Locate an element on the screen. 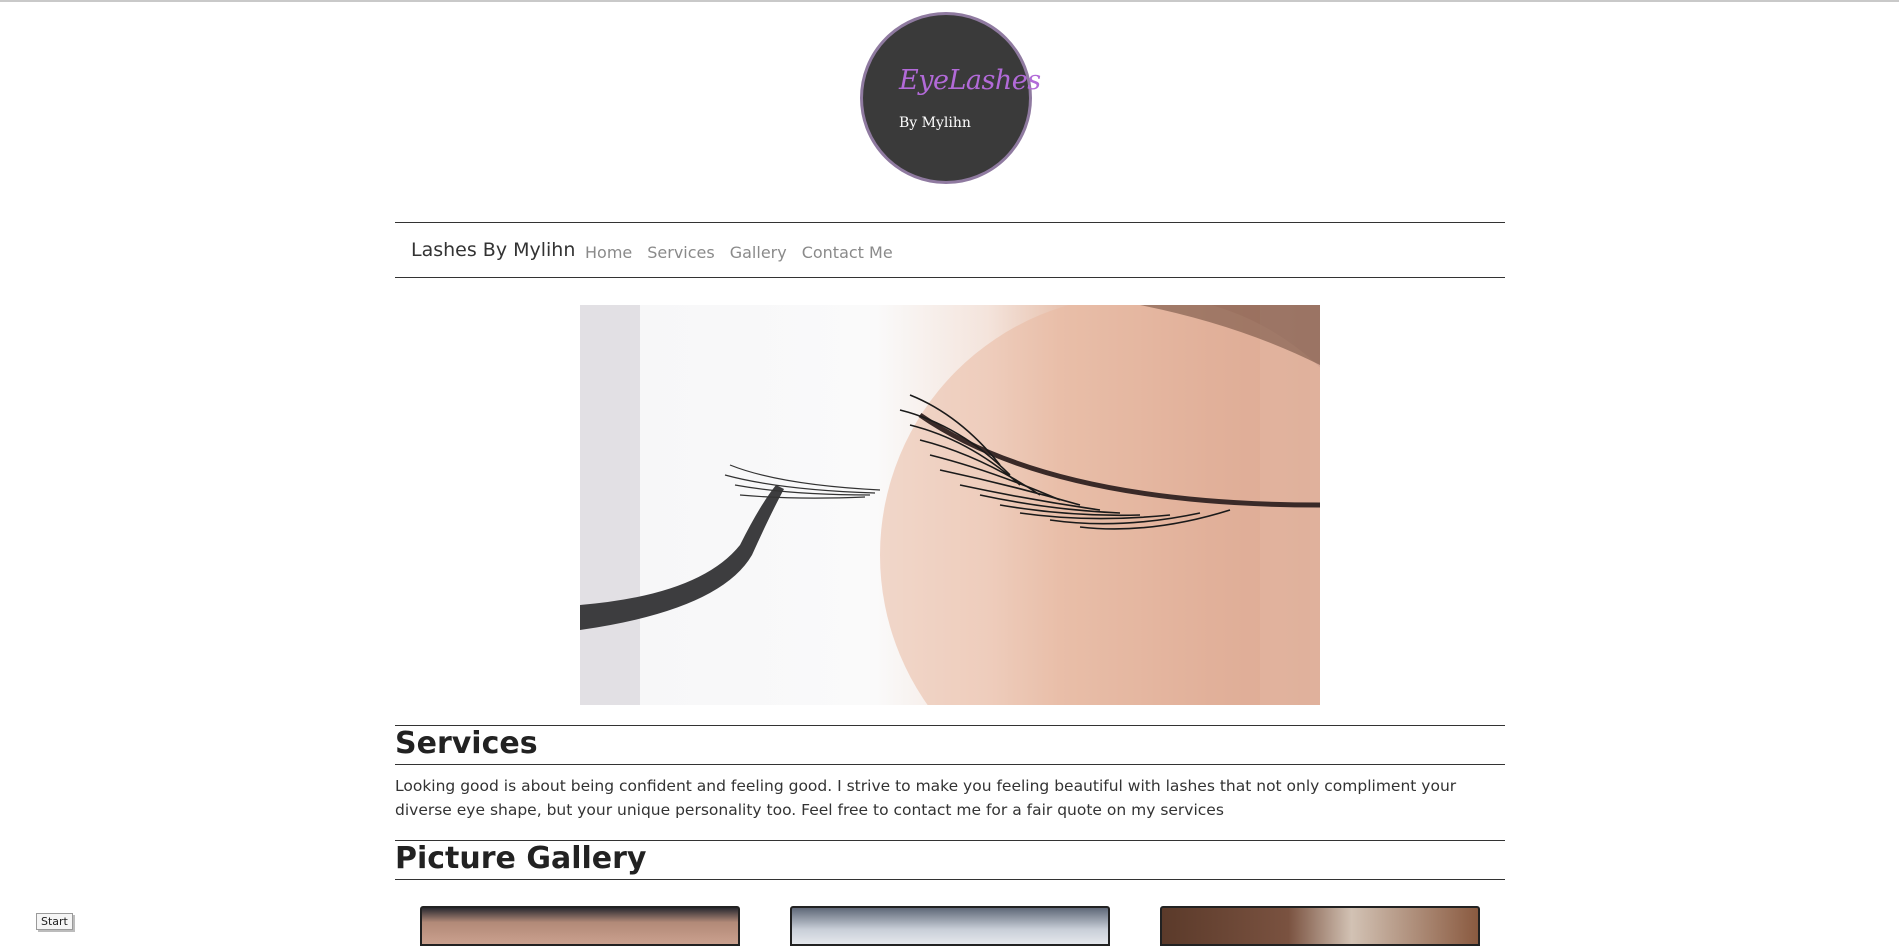 Image resolution: width=1899 pixels, height=946 pixels. logo-subtitle: By Mylihn is located at coordinates (935, 123).